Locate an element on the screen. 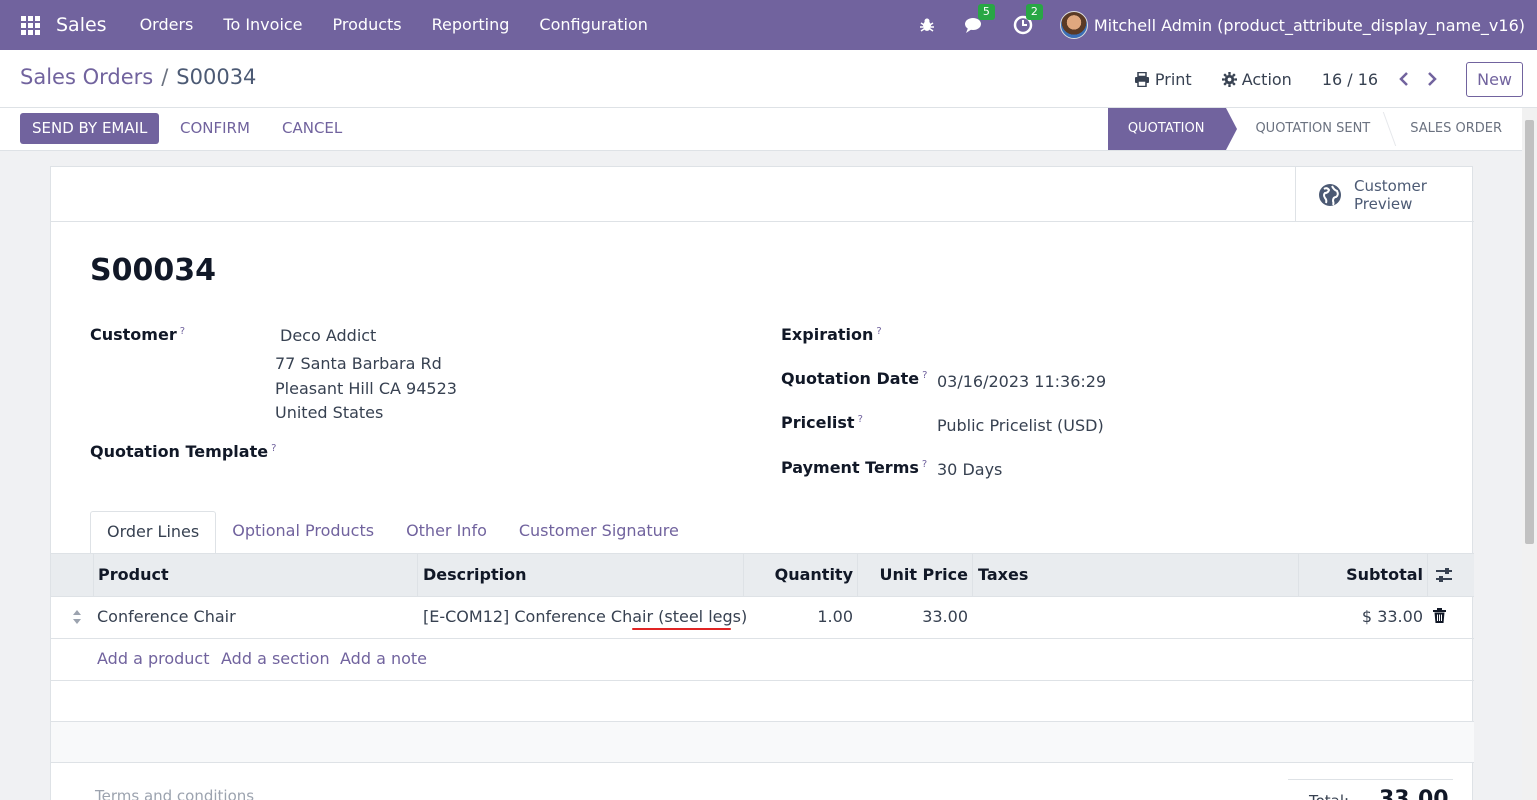 The image size is (1537, 800). stage-sales-order: SALES ORDER is located at coordinates (1456, 129).